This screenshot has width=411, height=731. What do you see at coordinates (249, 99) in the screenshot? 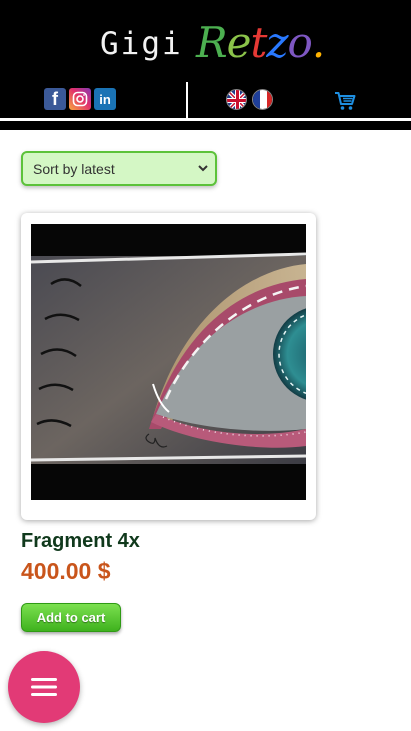
I see `language-switcher` at bounding box center [249, 99].